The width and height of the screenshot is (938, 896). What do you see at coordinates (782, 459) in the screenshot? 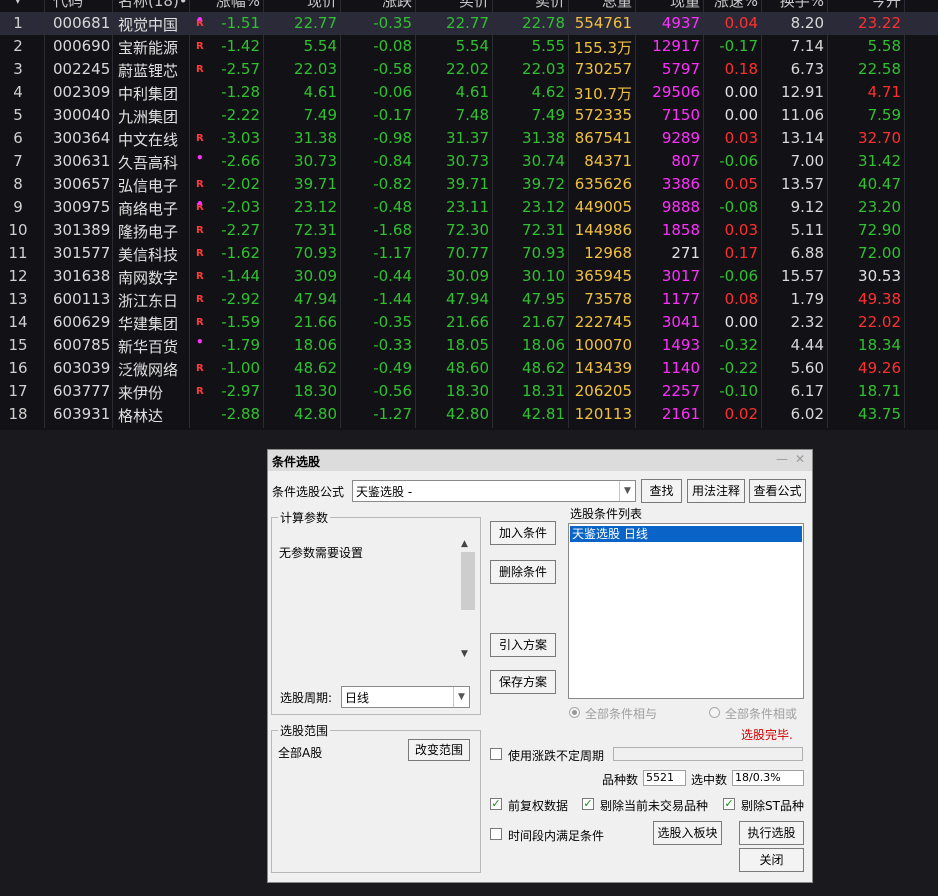
I see `minimize-icon: —` at bounding box center [782, 459].